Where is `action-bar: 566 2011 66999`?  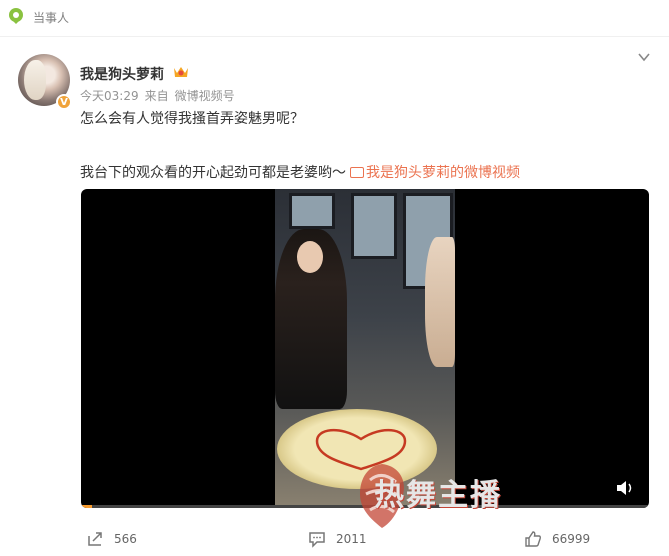
action-bar: 566 2011 66999 is located at coordinates (334, 539).